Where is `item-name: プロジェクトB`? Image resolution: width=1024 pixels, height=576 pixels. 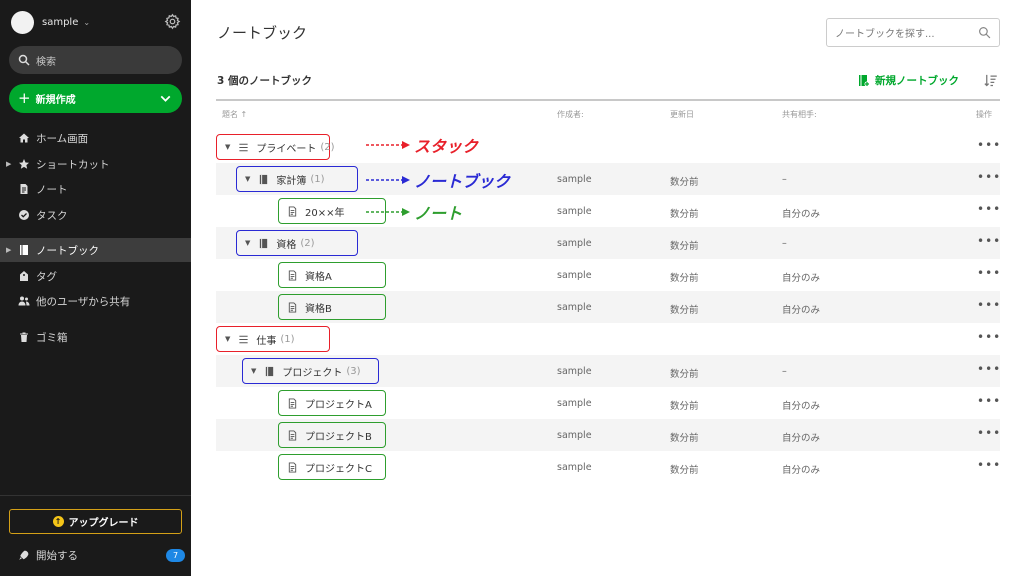
item-name: プロジェクトB is located at coordinates (338, 437).